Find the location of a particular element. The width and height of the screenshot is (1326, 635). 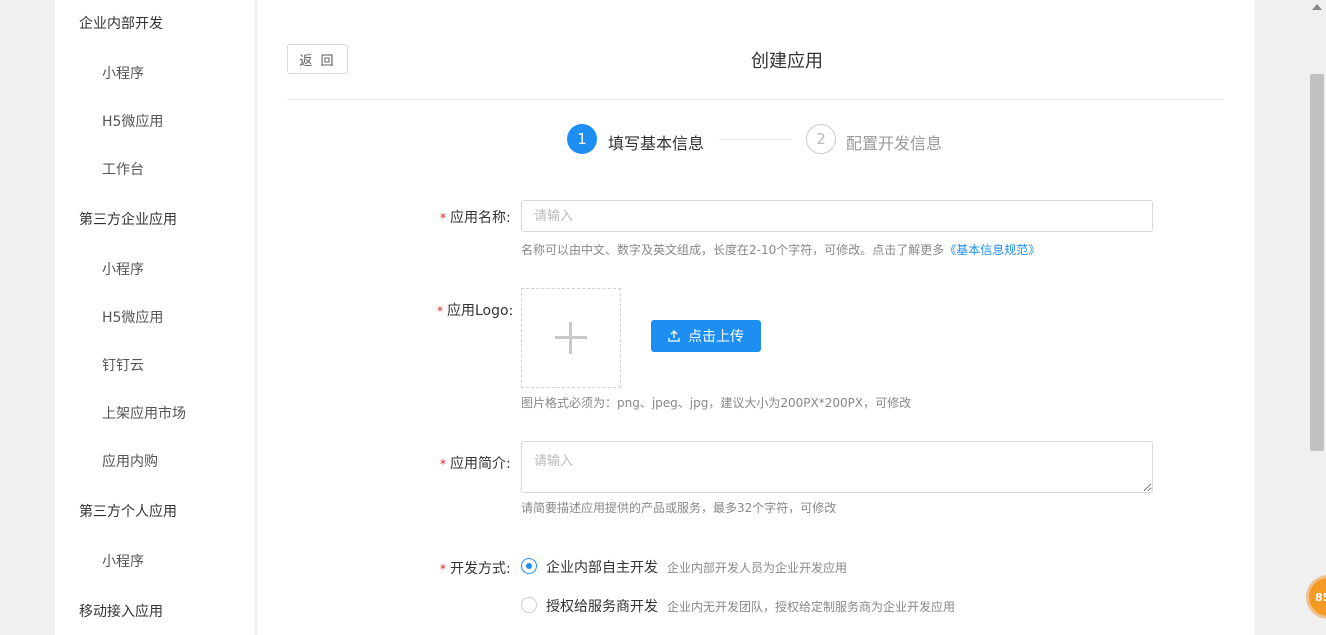

app-name-hint-text: 名称可以由中文、数字及英文组成，长度在2-10个字符，可修改。点击了解更多 is located at coordinates (733, 250).